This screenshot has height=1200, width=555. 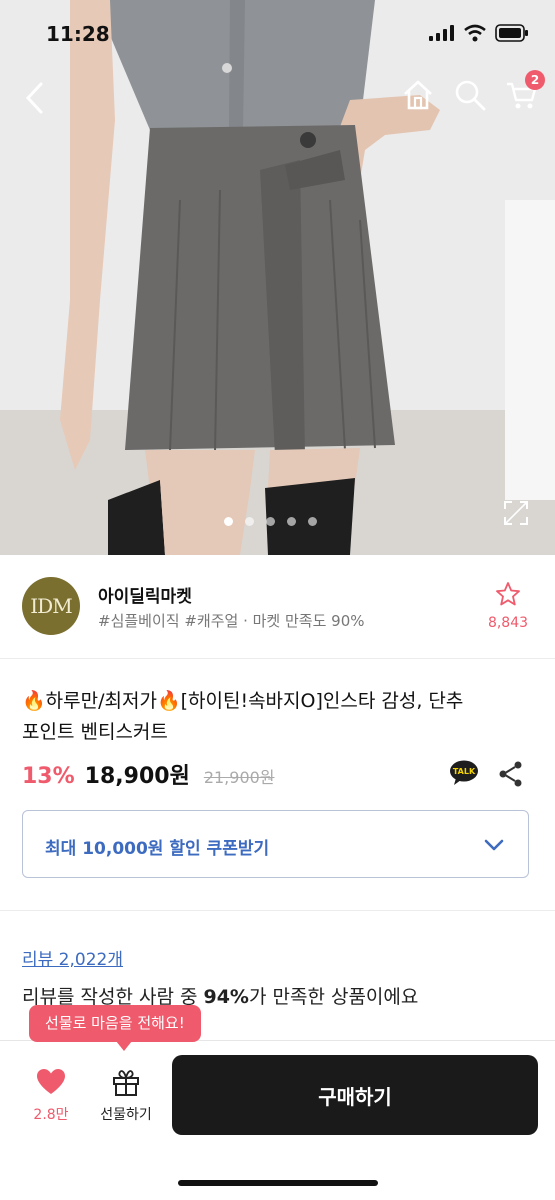 I want to click on gift-icon, so click(x=126, y=1083).